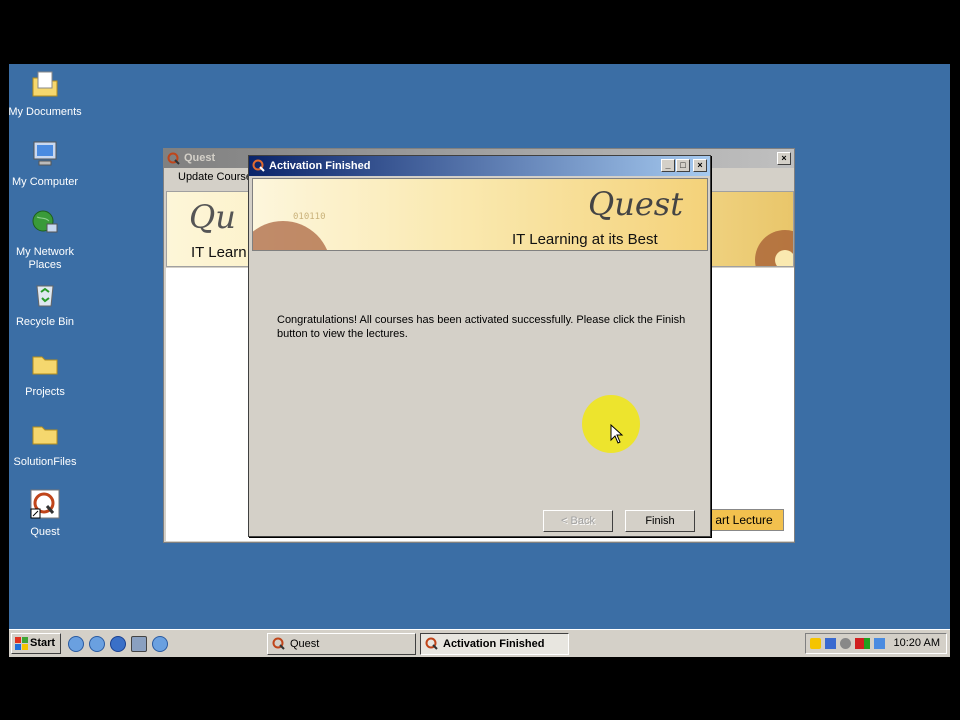 This screenshot has height=720, width=960. I want to click on desktop-icon-label: Recycle Bin, so click(45, 322).